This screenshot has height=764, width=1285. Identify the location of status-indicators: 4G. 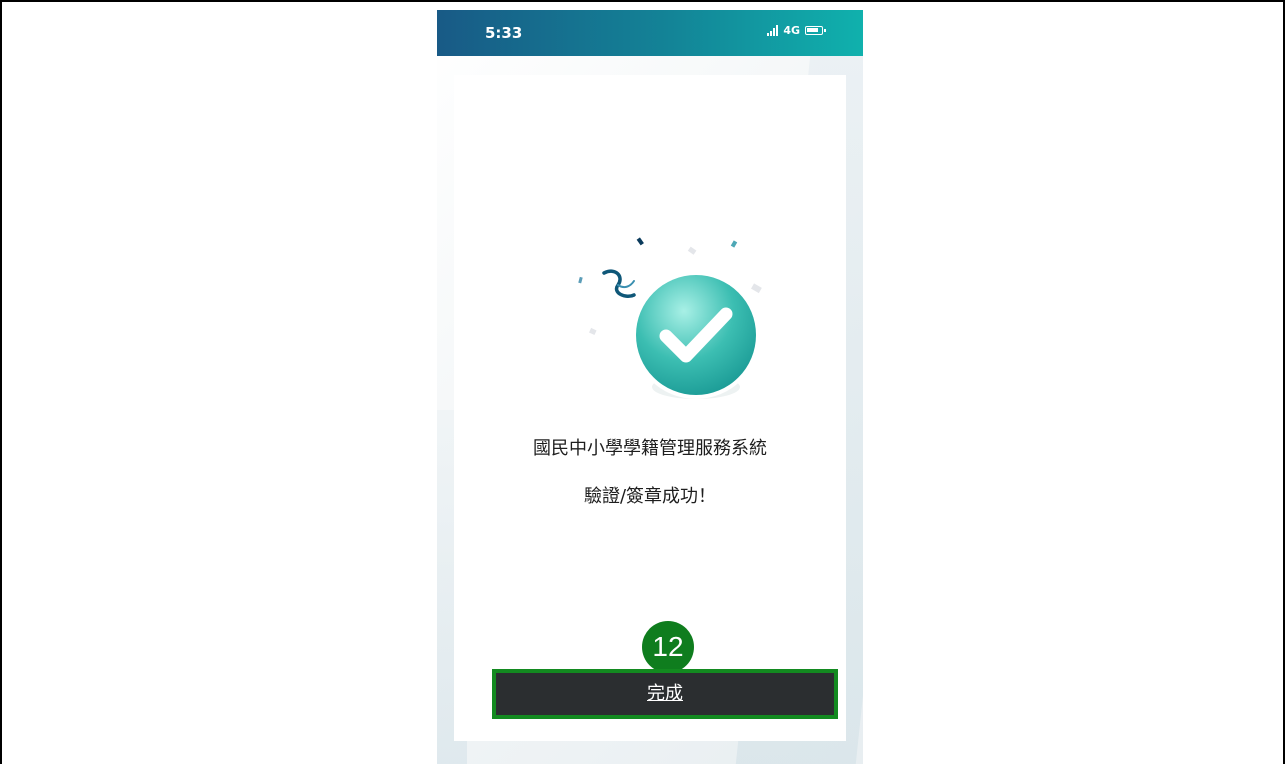
(796, 30).